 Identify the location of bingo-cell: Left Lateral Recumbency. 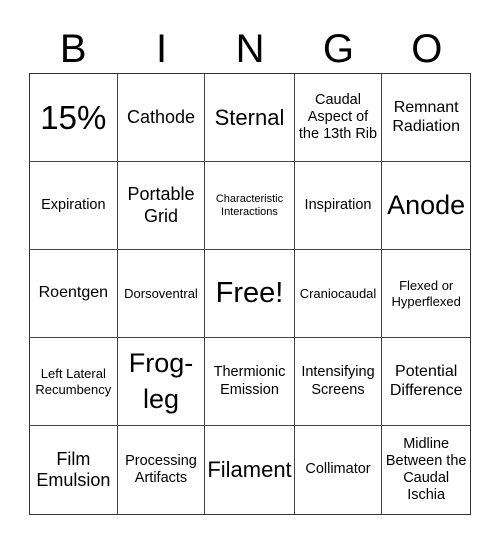
(74, 382).